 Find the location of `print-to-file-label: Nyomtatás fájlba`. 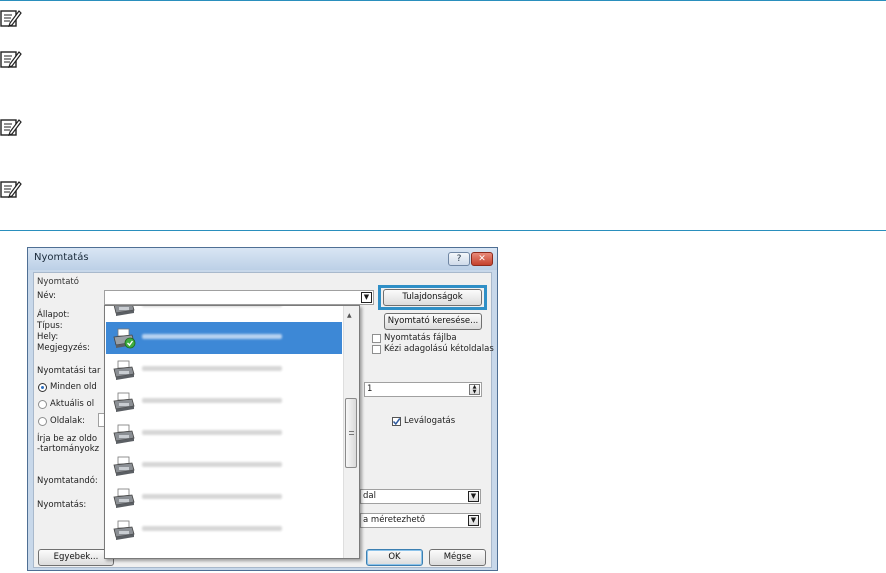

print-to-file-label: Nyomtatás fájlba is located at coordinates (420, 338).